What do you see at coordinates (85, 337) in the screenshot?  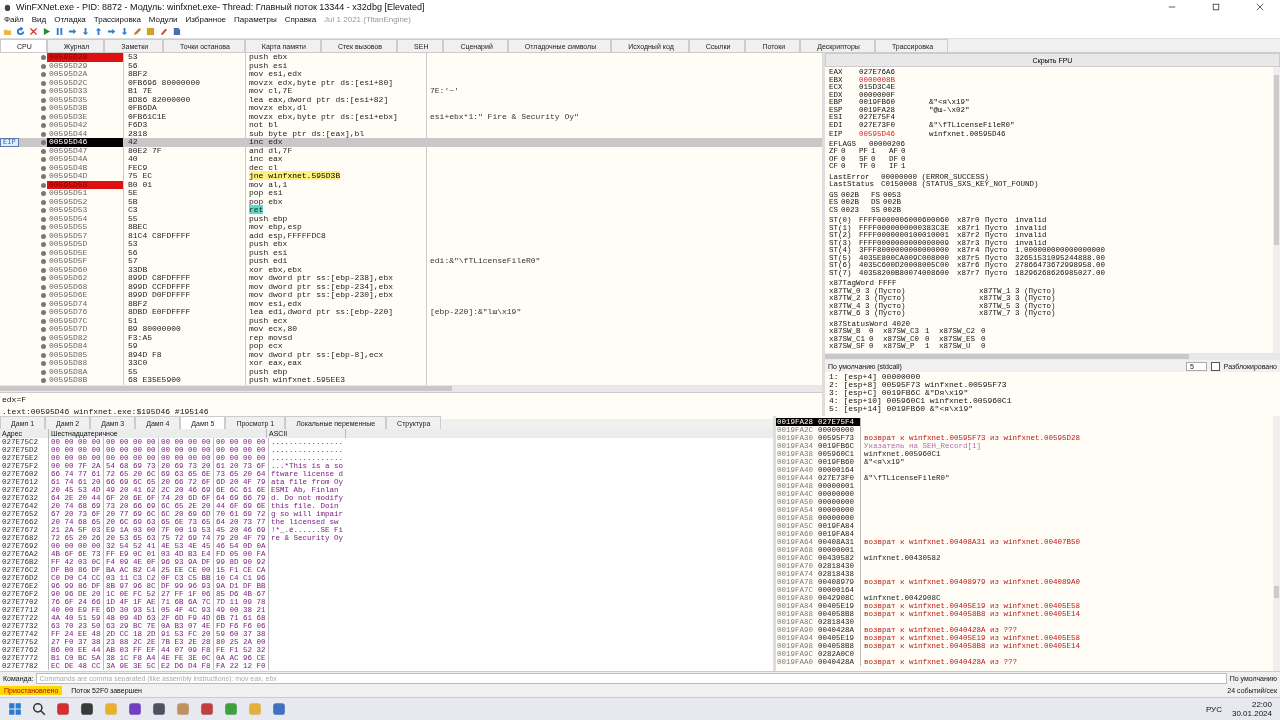 I see `address-cell: 00595D82` at bounding box center [85, 337].